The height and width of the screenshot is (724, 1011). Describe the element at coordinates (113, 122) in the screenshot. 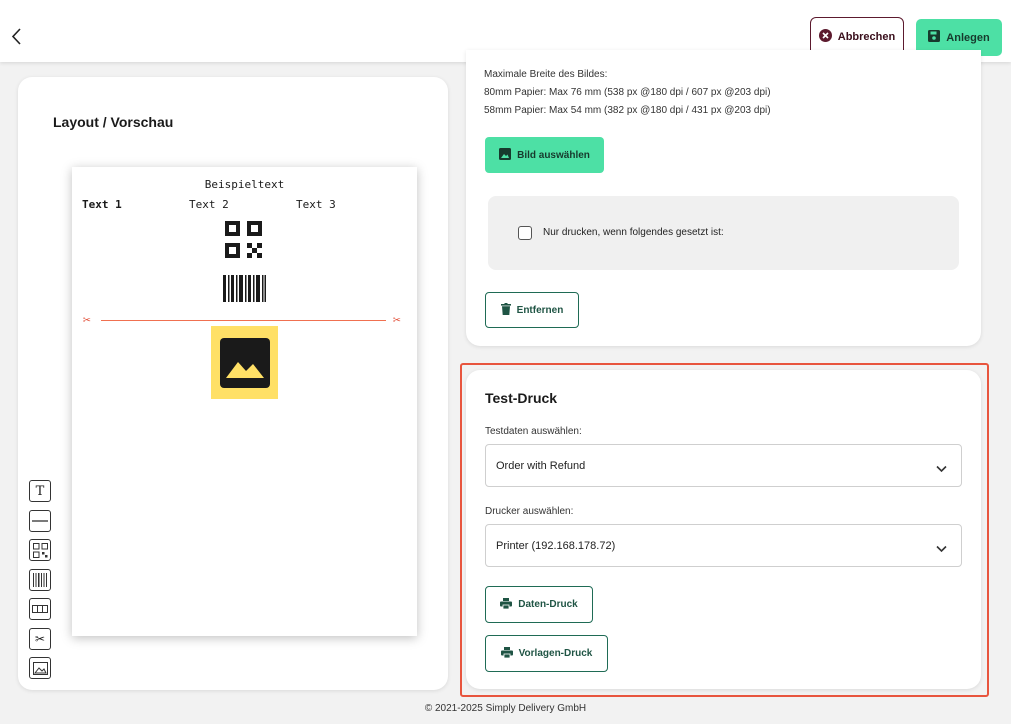

I see `layout-title: Layout / Vorschau` at that location.